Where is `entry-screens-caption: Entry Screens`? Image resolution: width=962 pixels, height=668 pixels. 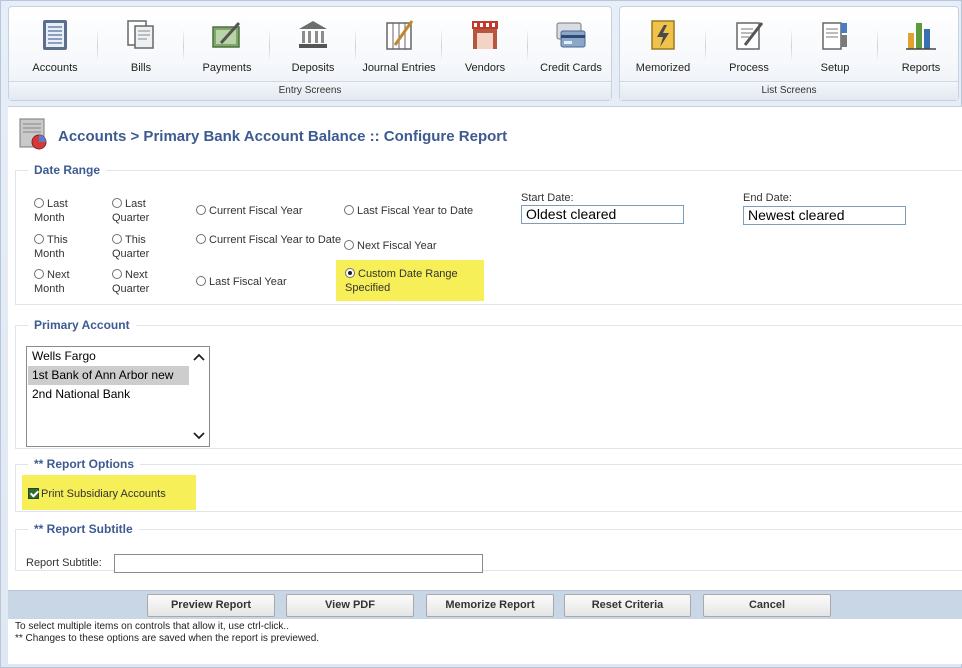 entry-screens-caption: Entry Screens is located at coordinates (310, 90).